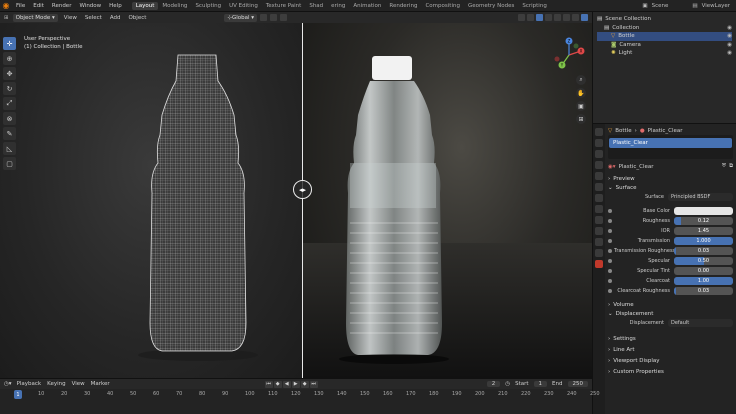 The width and height of the screenshot is (736, 414). What do you see at coordinates (670, 349) in the screenshot?
I see `line-art-panel-header: › Line Art` at bounding box center [670, 349].